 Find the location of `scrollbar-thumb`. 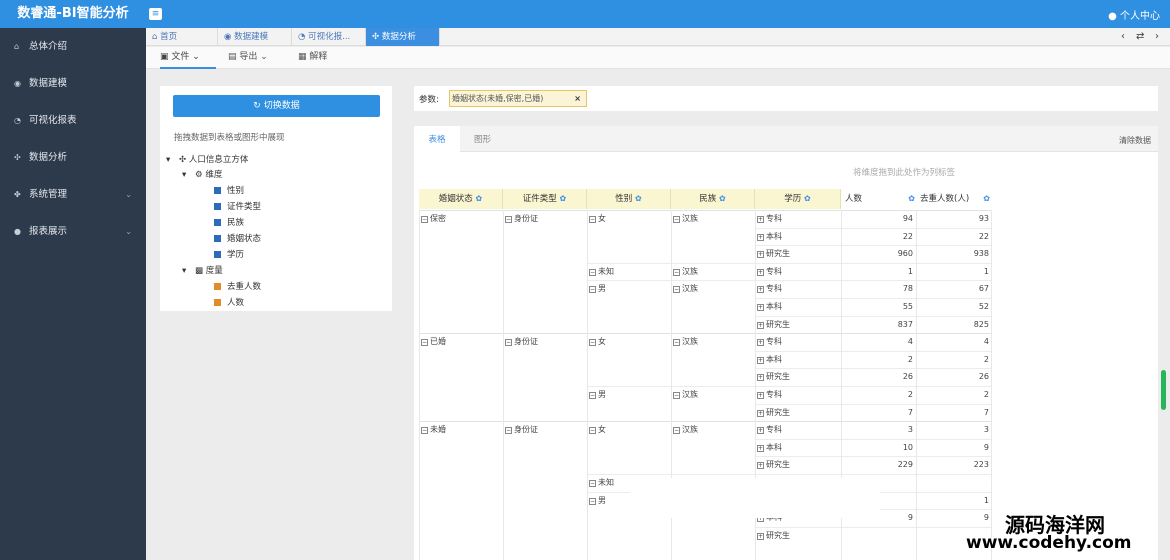

scrollbar-thumb is located at coordinates (1163, 390).